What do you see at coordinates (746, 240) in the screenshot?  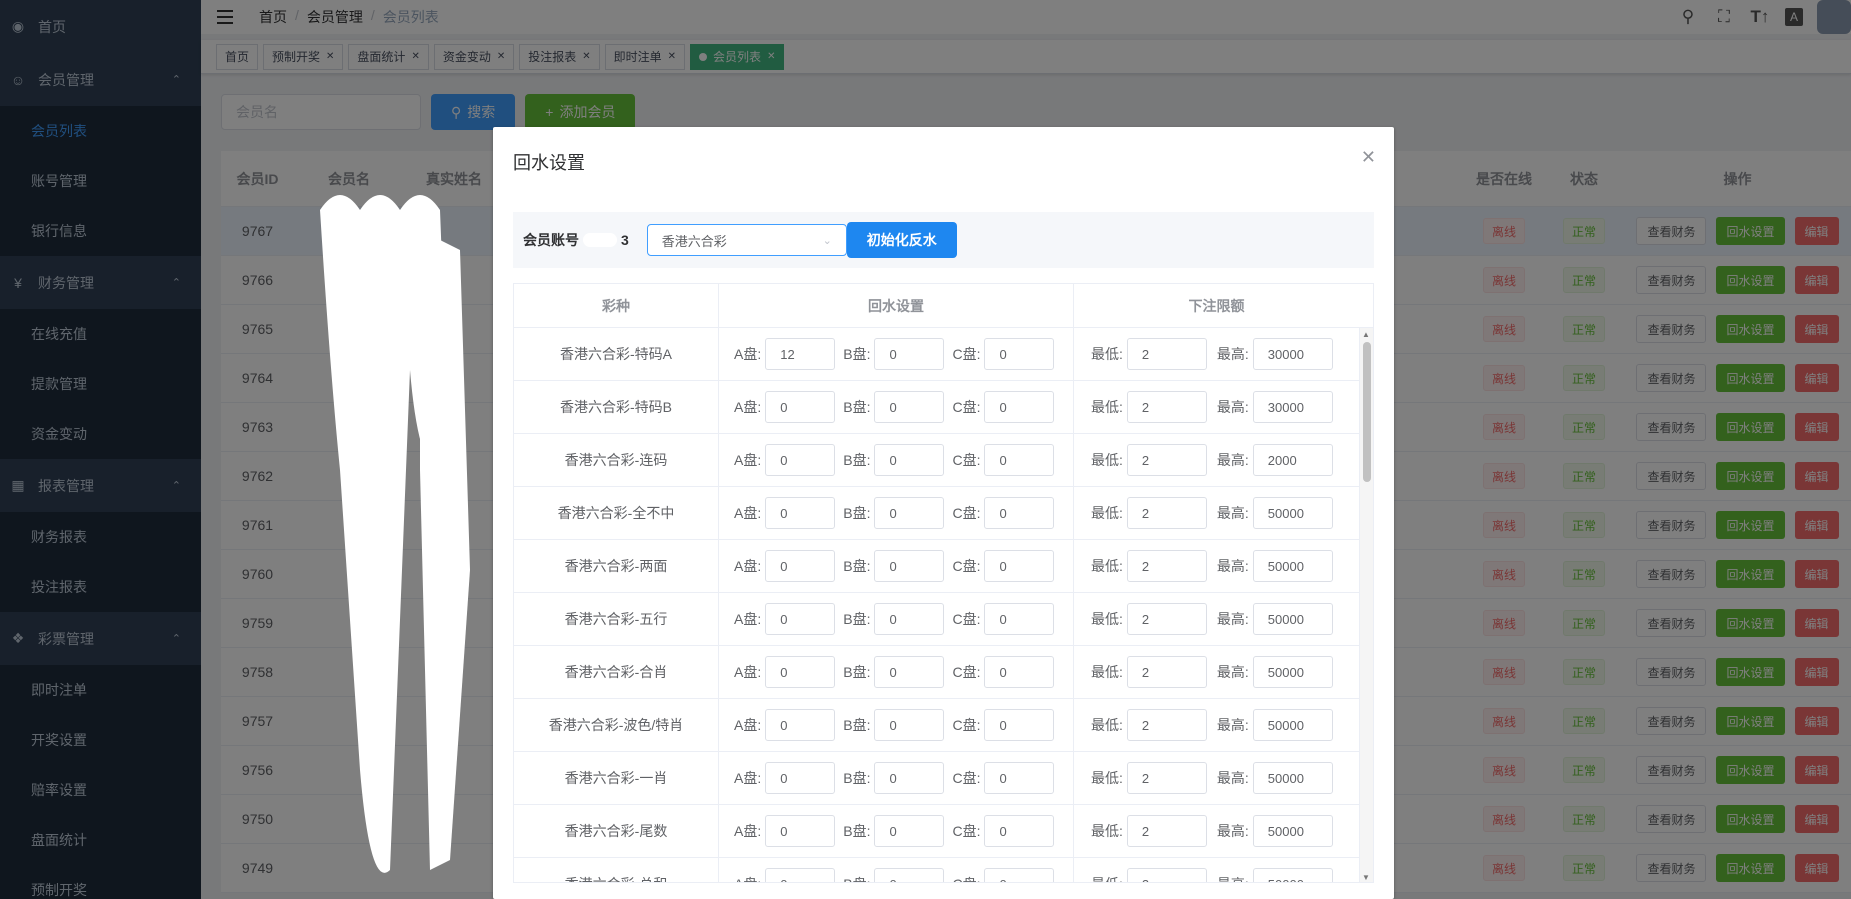 I see `lottery-select: 香港六合彩 ⌄` at bounding box center [746, 240].